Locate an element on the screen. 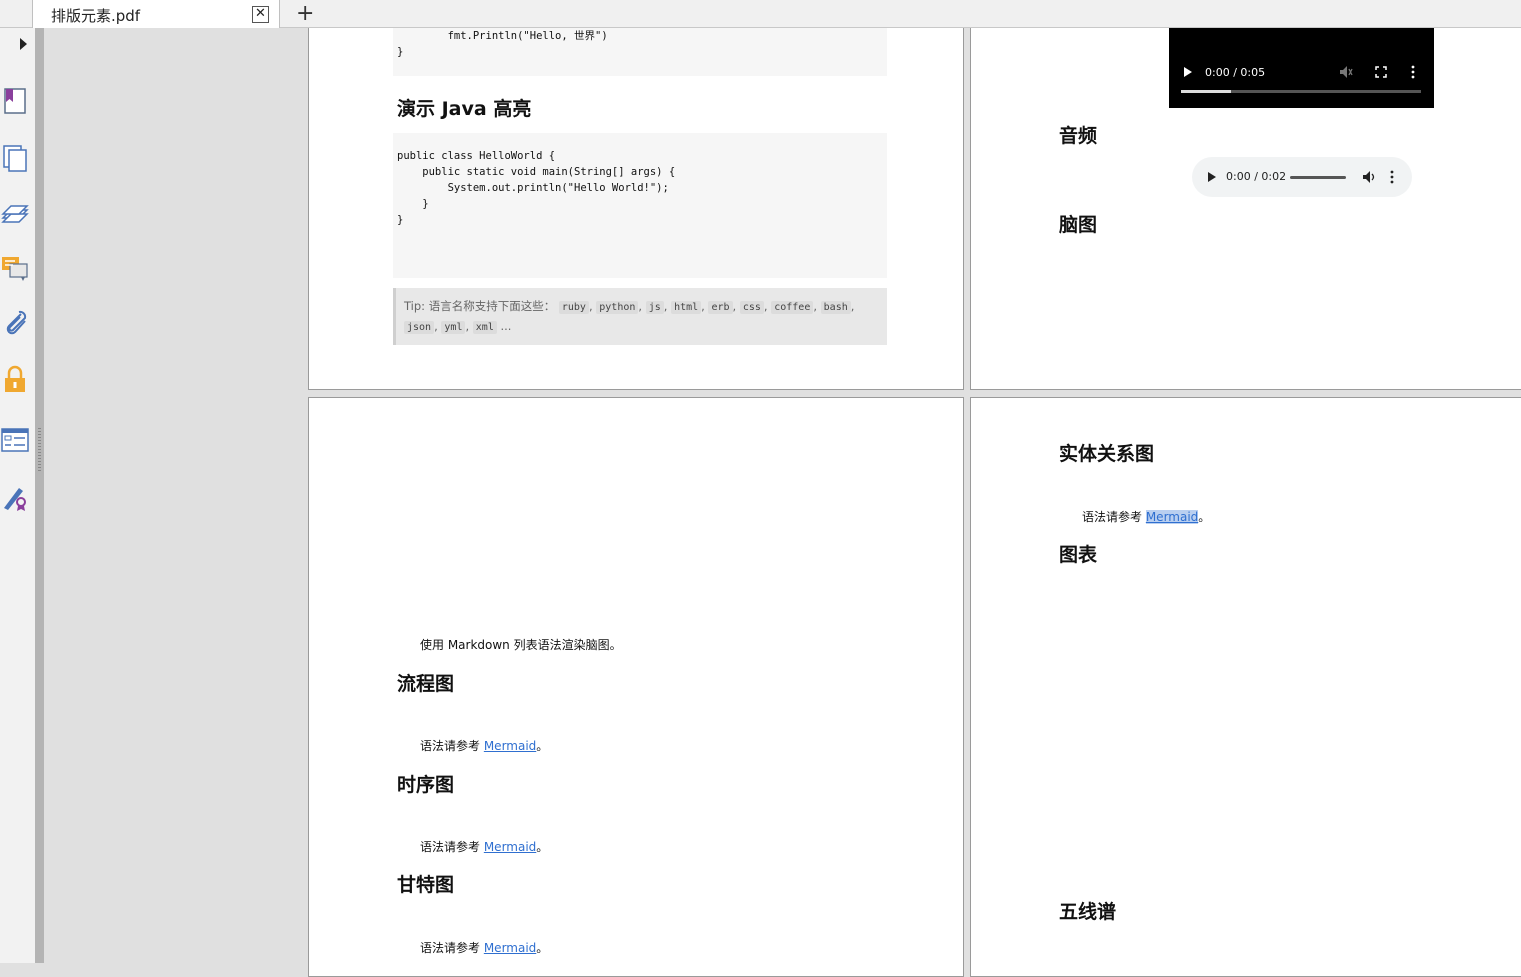 The height and width of the screenshot is (977, 1521). gantt-reference: 语法请参考 Mermaid。 is located at coordinates (484, 948).